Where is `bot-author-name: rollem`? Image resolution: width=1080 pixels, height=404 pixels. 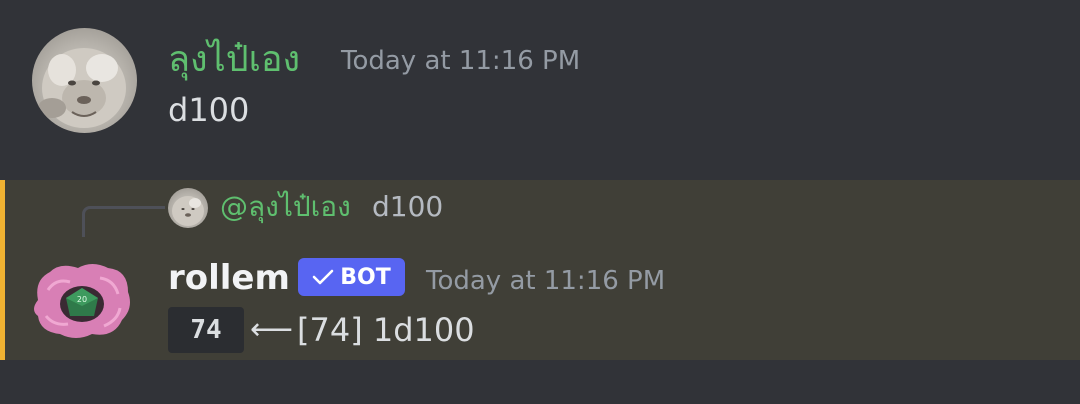
bot-author-name: rollem is located at coordinates (229, 278).